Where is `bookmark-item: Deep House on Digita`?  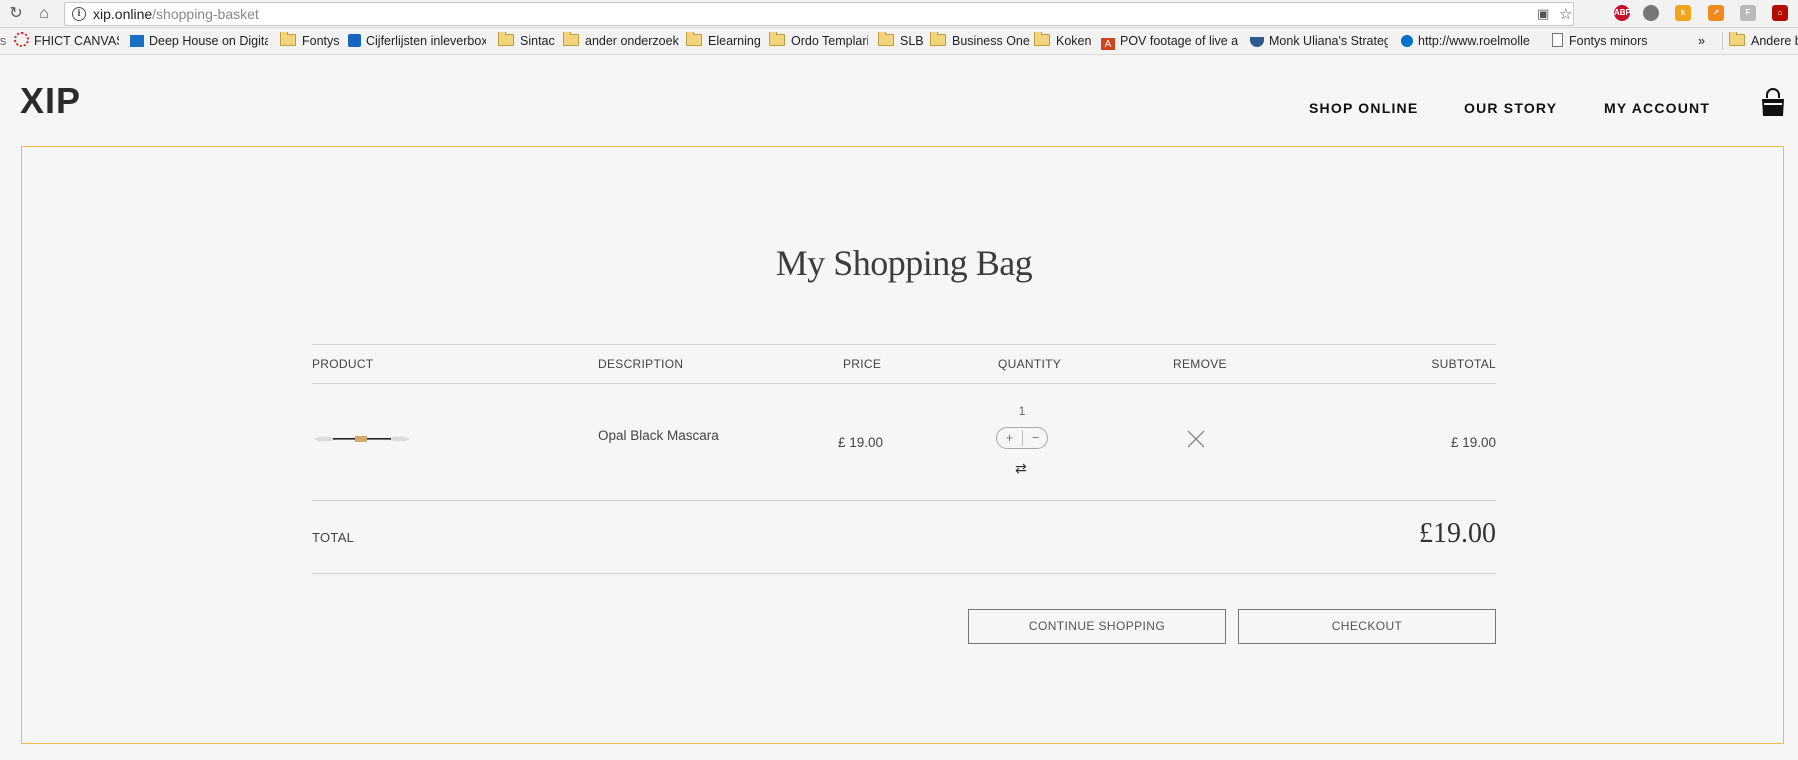
bookmark-item: Deep House on Digita is located at coordinates (199, 41).